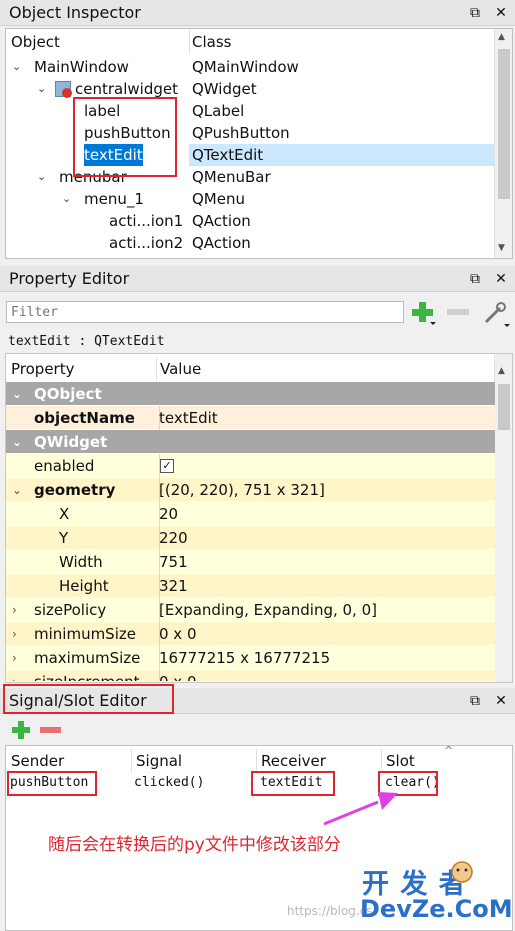  Describe the element at coordinates (64, 466) in the screenshot. I see `property-name: enabled` at that location.